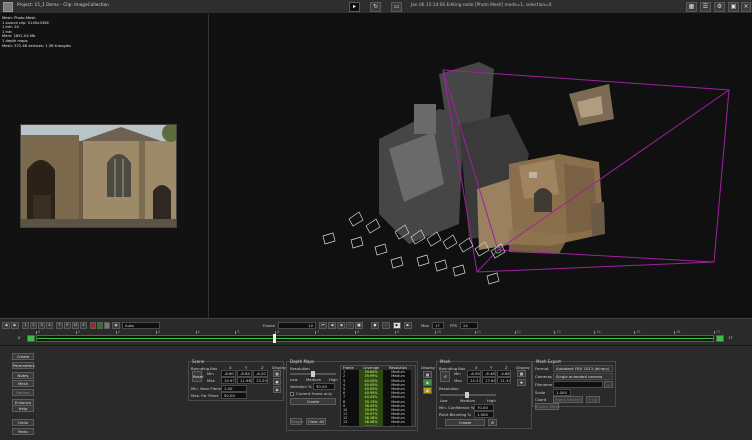 Image resolution: width=752 pixels, height=440 pixels. Describe the element at coordinates (277, 373) in the screenshot. I see `scene-display-toggle-a: ▦` at that location.